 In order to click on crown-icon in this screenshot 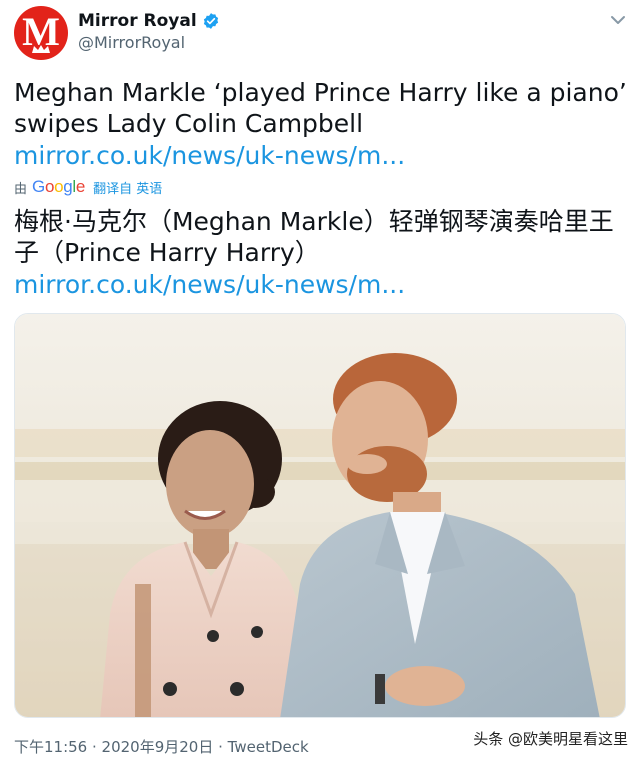, I will do `click(41, 49)`.